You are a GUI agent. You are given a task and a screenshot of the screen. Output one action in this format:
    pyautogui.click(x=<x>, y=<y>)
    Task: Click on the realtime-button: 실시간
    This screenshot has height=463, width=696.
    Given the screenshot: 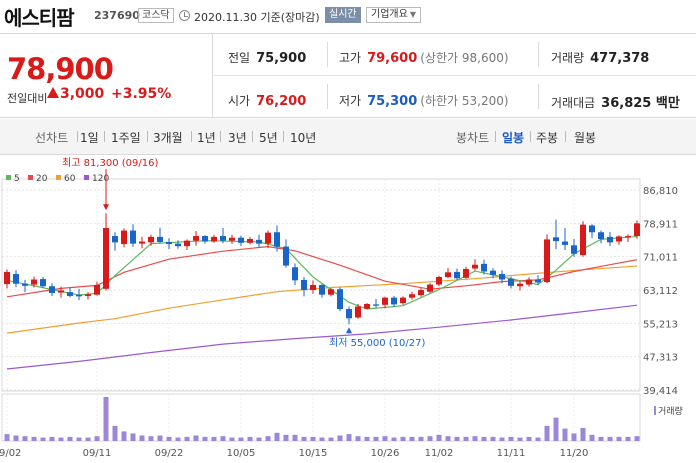 What is the action you would take?
    pyautogui.click(x=343, y=15)
    